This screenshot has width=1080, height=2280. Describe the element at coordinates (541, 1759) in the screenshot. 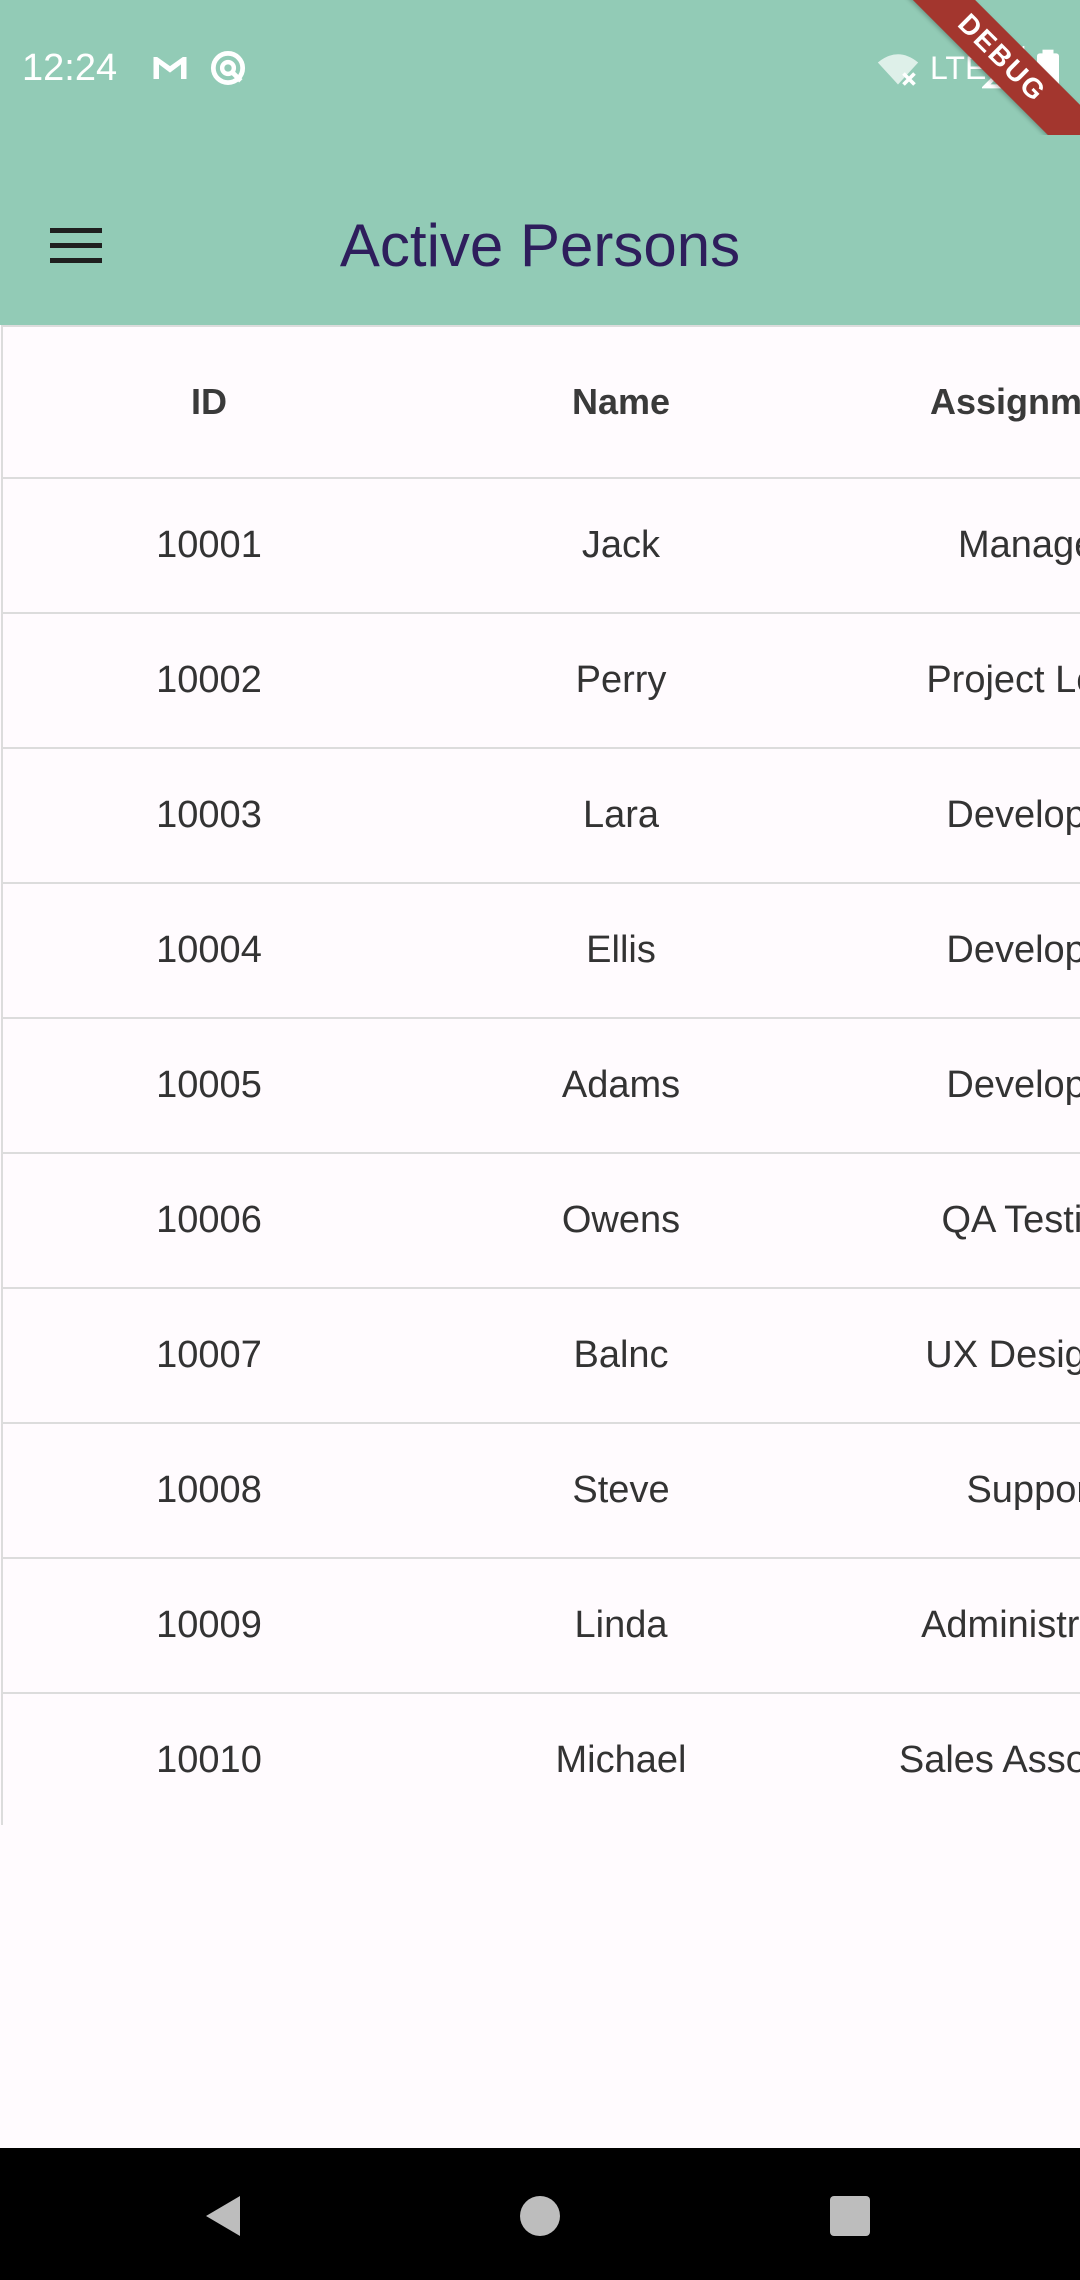

I see `table-row: 10010 Michael Sales Associate` at that location.